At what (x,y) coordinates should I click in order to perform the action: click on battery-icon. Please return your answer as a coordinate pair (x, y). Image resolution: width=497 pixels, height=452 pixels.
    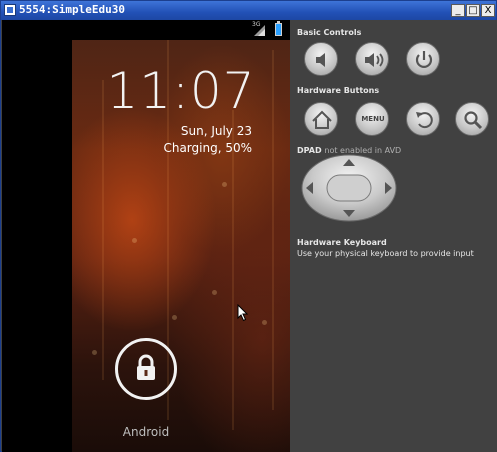
    Looking at the image, I should click on (278, 28).